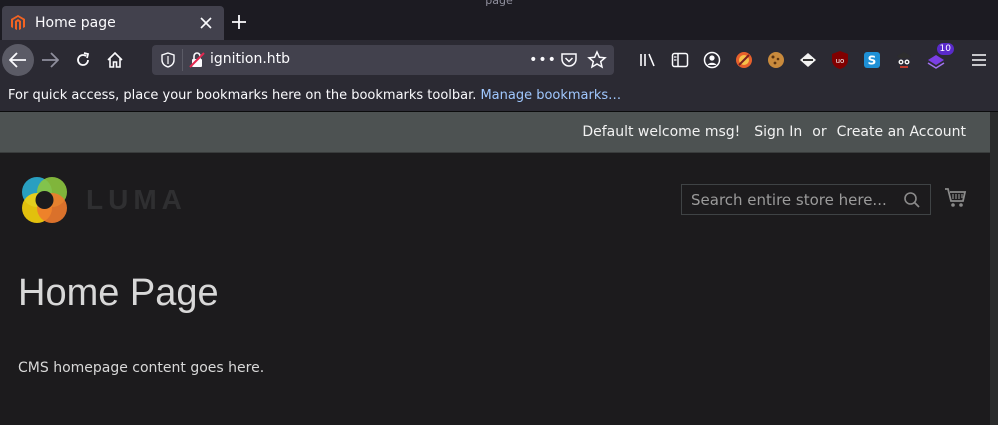  I want to click on svg-text: uo, so click(840, 61).